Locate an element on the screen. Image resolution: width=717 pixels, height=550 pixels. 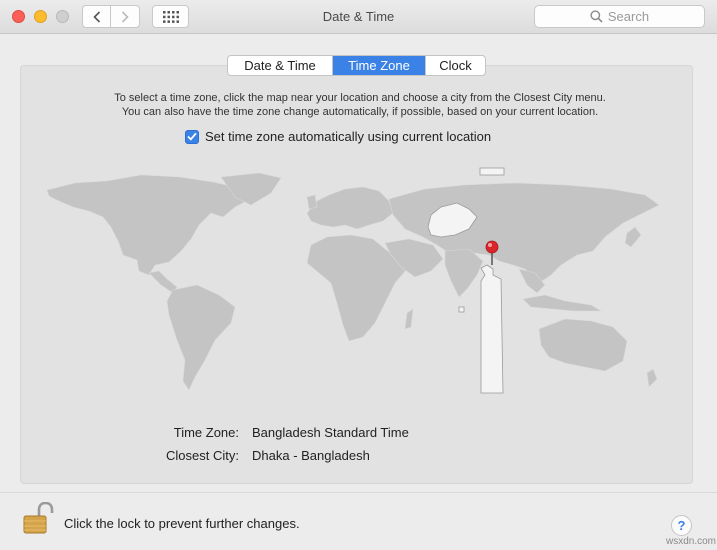
map-new-zealand is located at coordinates (652, 378).